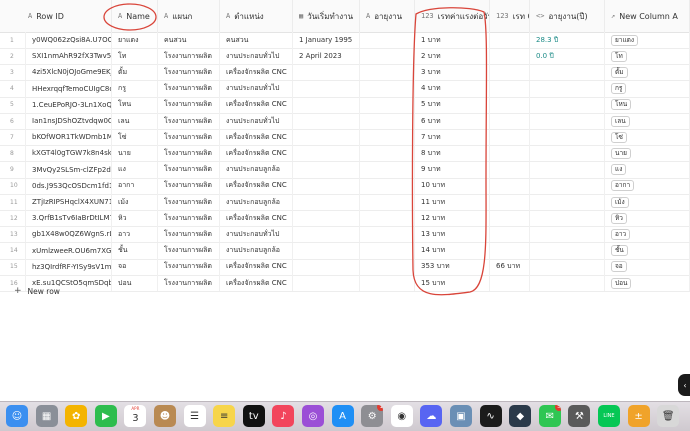  I want to click on table-cell-name: โท, so click(135, 56).